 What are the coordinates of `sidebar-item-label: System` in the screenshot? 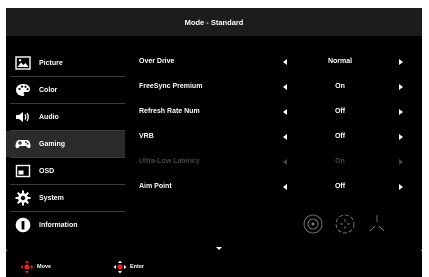 It's located at (51, 198).